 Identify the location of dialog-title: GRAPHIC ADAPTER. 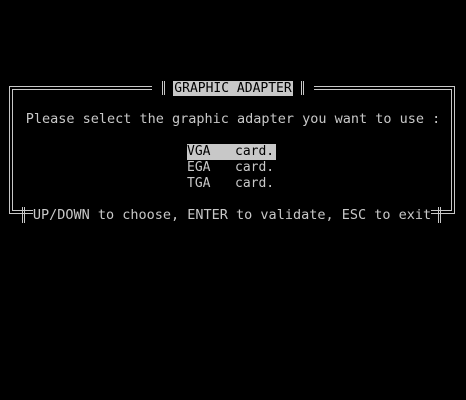
(233, 88).